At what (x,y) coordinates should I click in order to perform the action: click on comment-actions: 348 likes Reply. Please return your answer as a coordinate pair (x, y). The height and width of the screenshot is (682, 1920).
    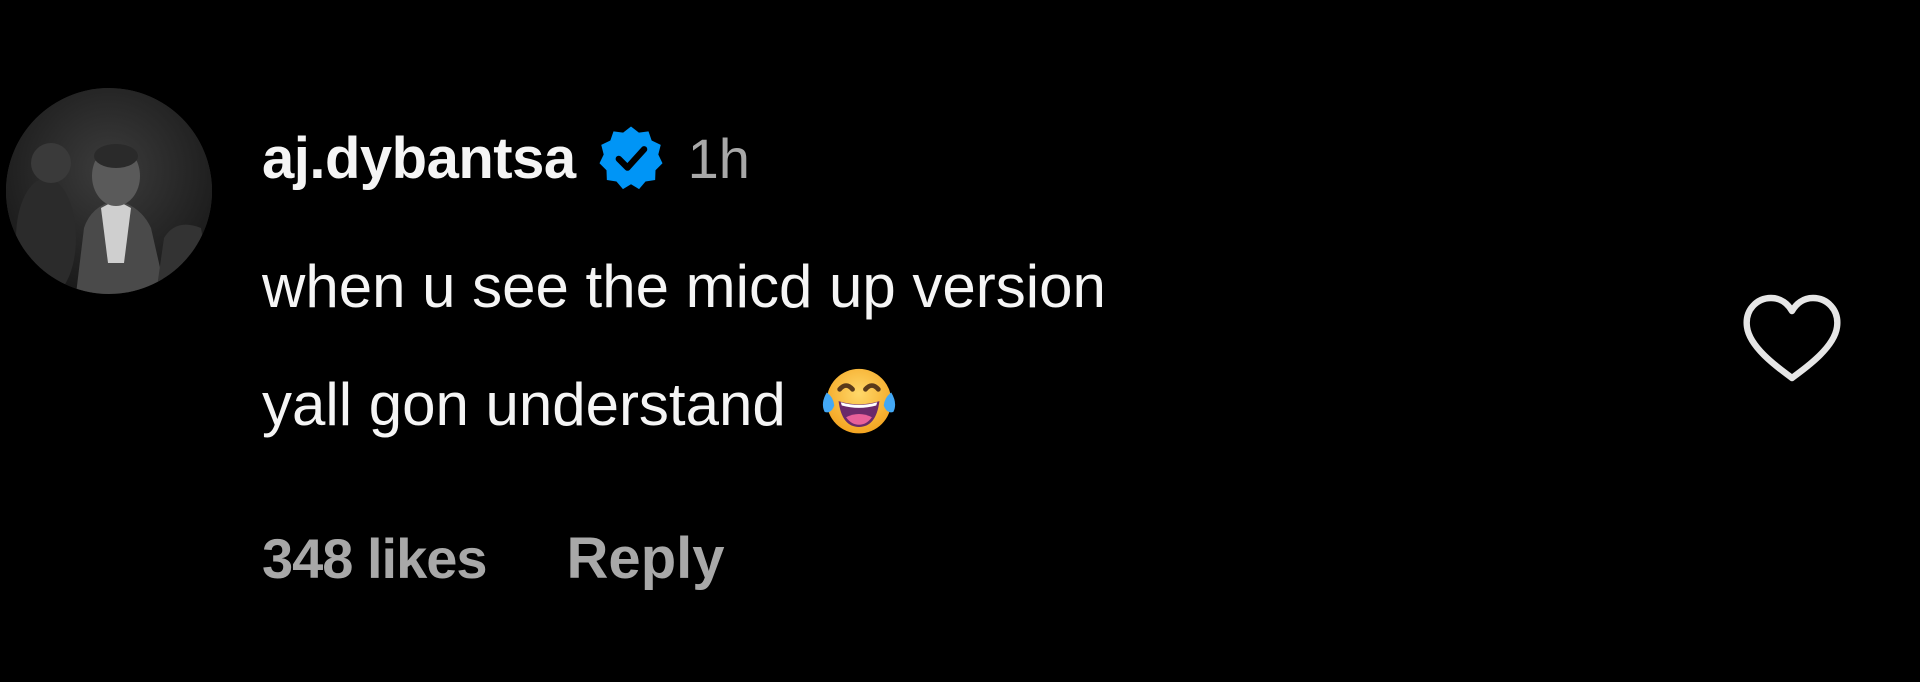
    Looking at the image, I should click on (493, 558).